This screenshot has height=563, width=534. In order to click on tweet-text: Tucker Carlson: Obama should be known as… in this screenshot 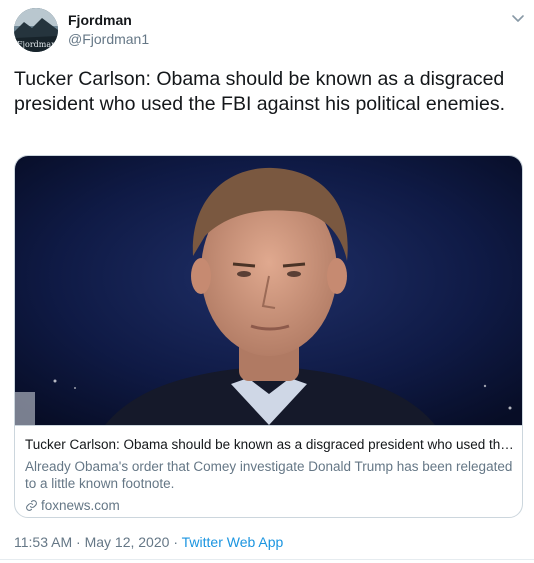, I will do `click(260, 91)`.